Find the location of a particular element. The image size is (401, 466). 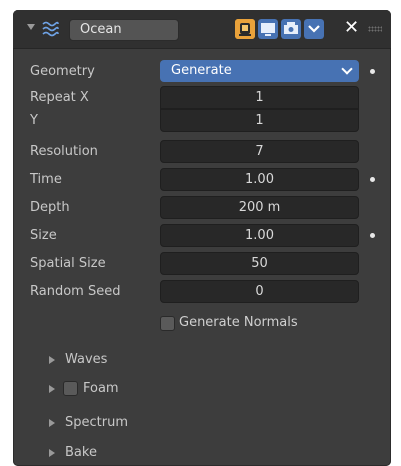

size-field: 1.00 is located at coordinates (259, 235).